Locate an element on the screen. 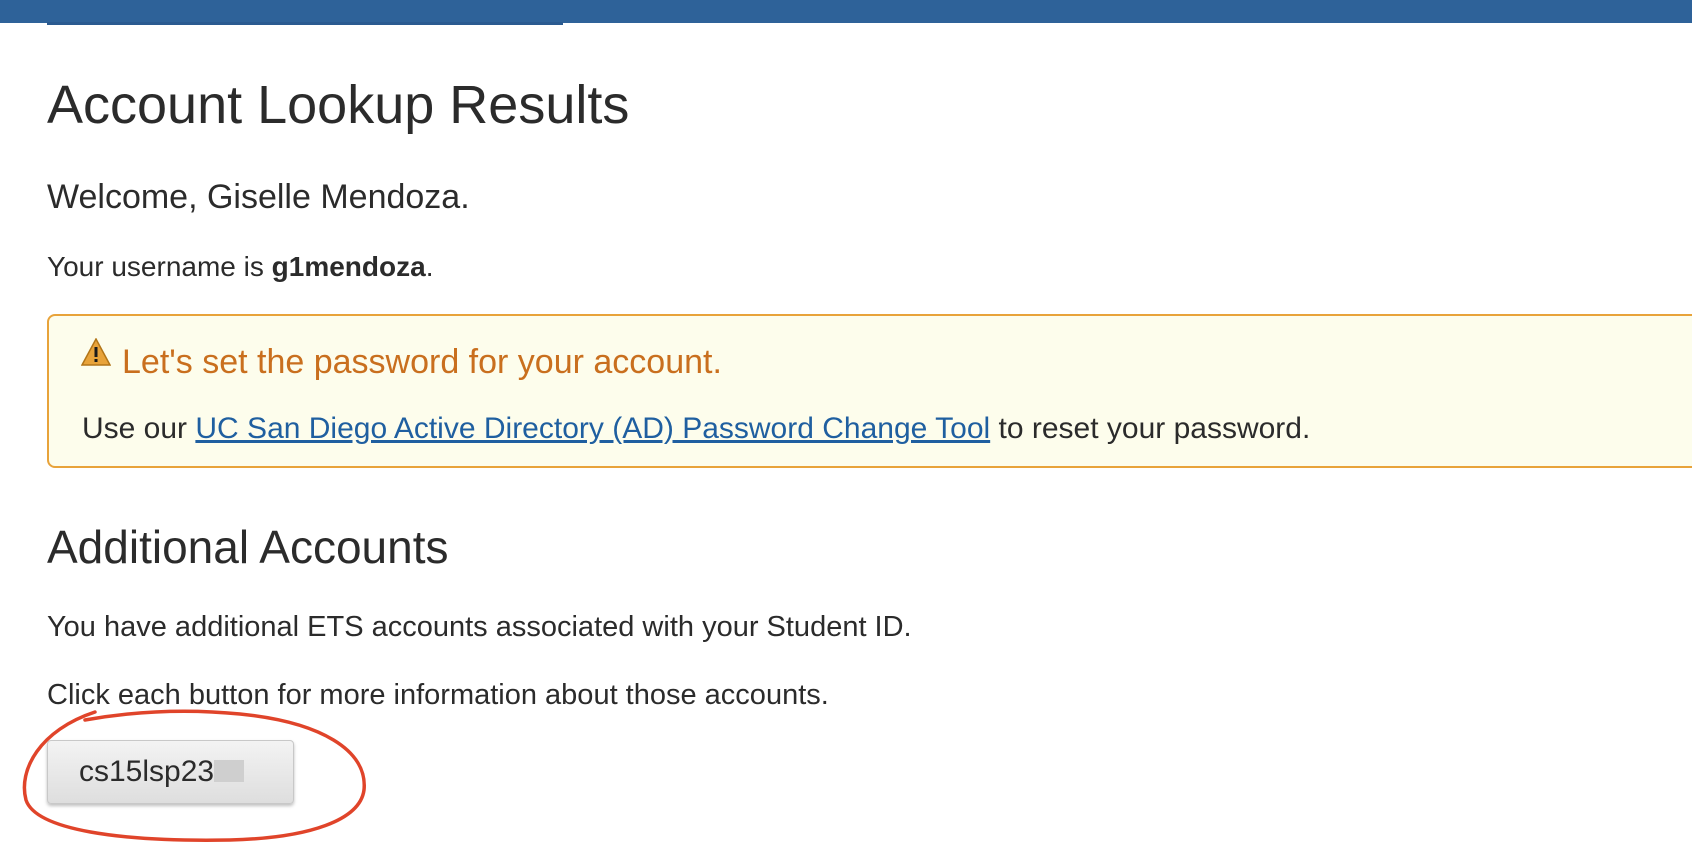  page-title: Account Lookup Results is located at coordinates (338, 105).